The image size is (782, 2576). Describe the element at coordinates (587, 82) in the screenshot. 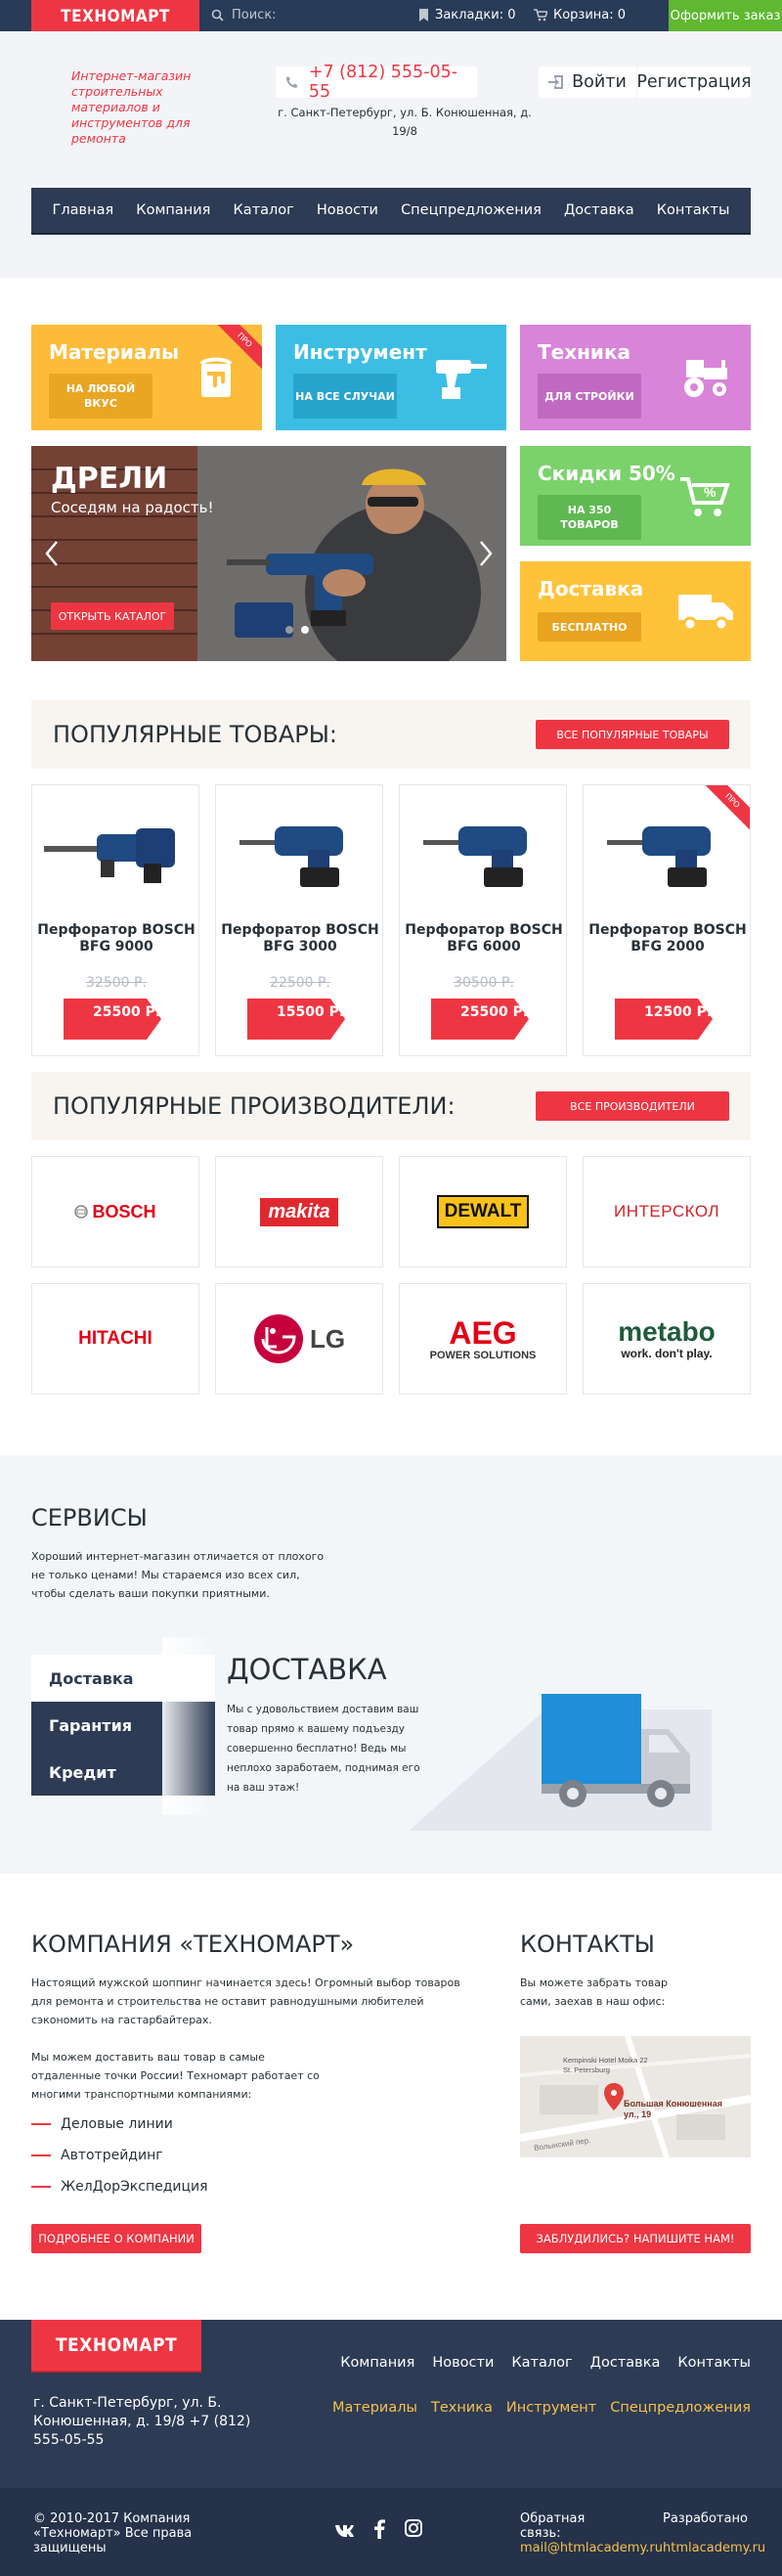

I see `login-button: Войти` at that location.